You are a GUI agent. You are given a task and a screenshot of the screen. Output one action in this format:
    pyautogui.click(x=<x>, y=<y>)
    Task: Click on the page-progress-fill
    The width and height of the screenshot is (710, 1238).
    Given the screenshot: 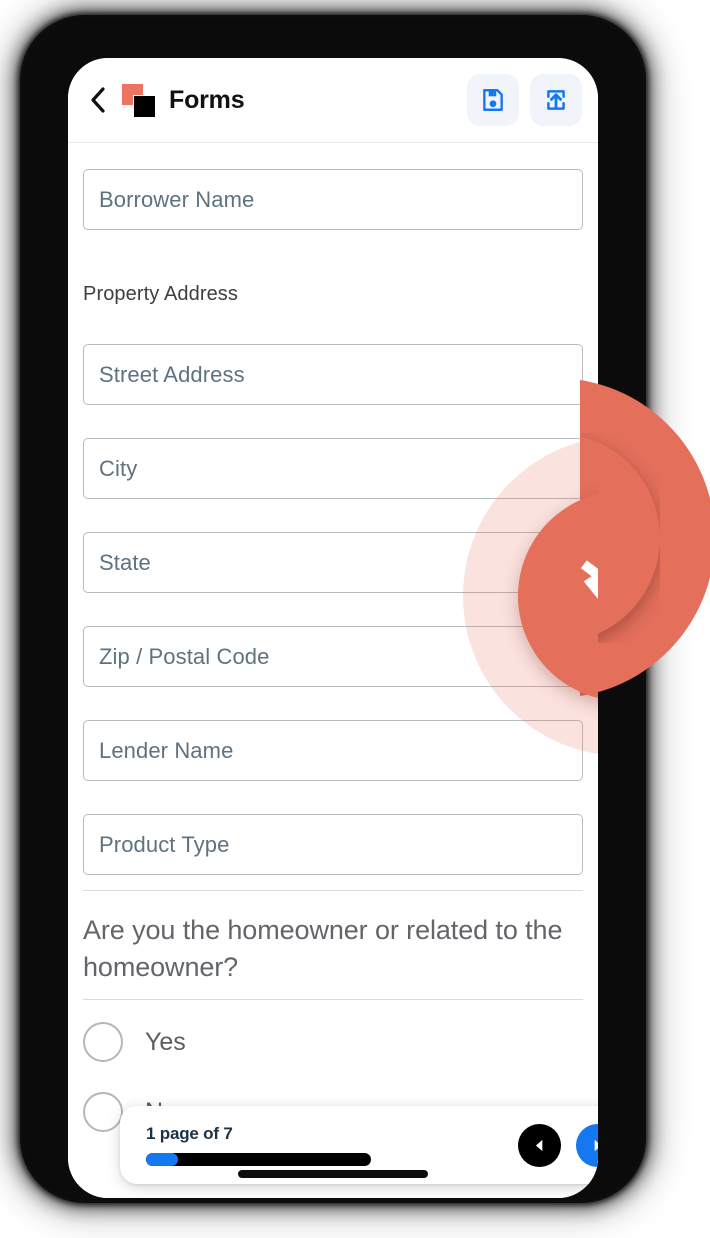 What is the action you would take?
    pyautogui.click(x=162, y=1159)
    